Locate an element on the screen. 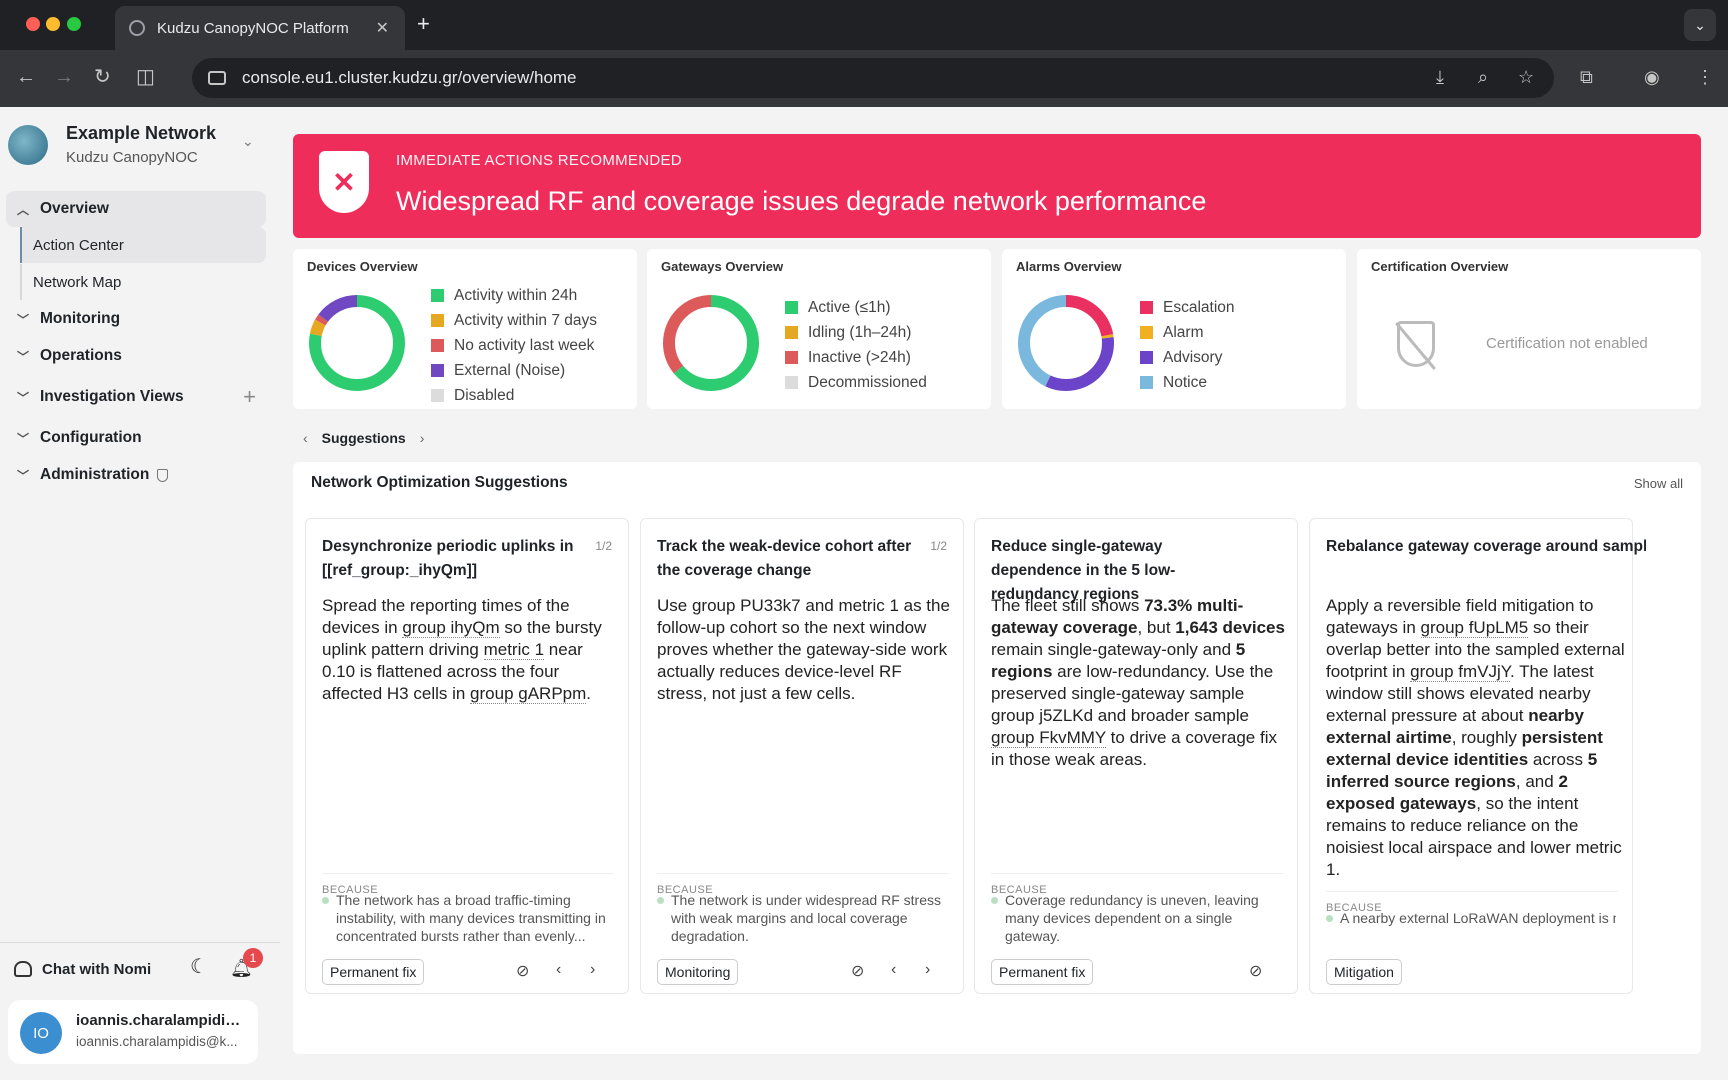 This screenshot has width=1728, height=1080. sidebar-item-operations: ﹀ Operations is located at coordinates (136, 356).